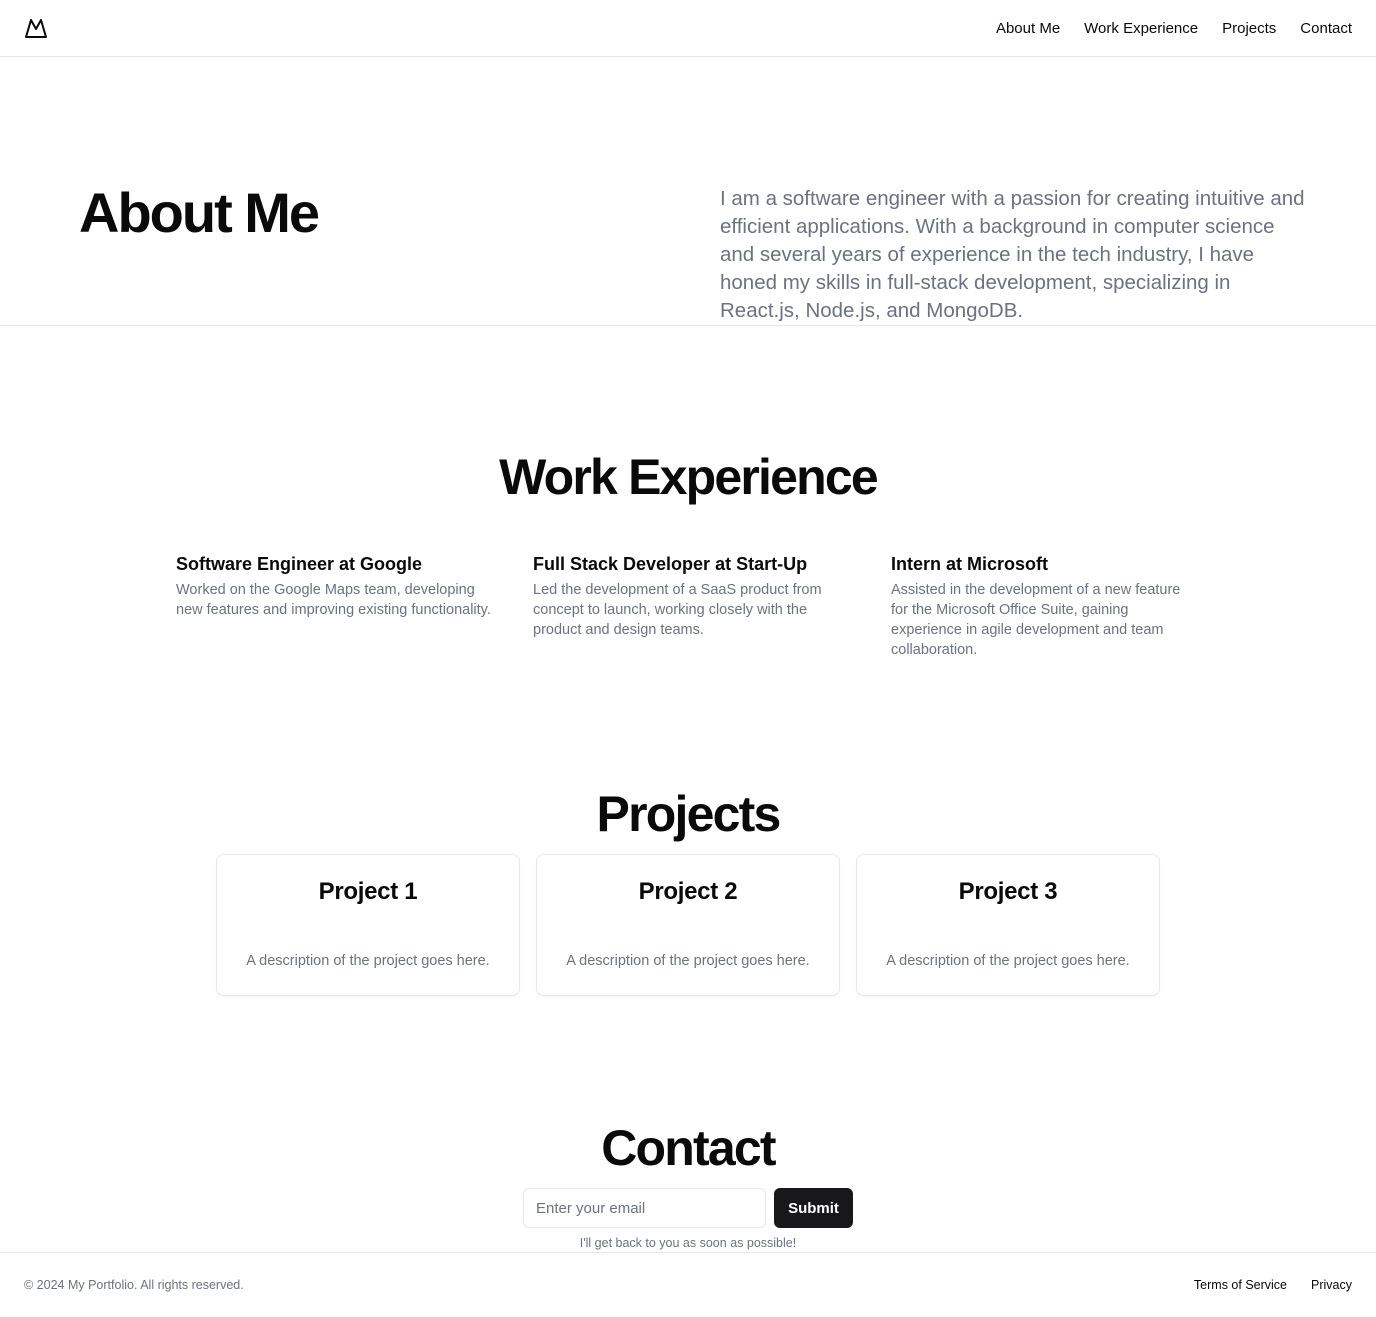 The height and width of the screenshot is (1317, 1376). I want to click on section-divider, so click(688, 325).